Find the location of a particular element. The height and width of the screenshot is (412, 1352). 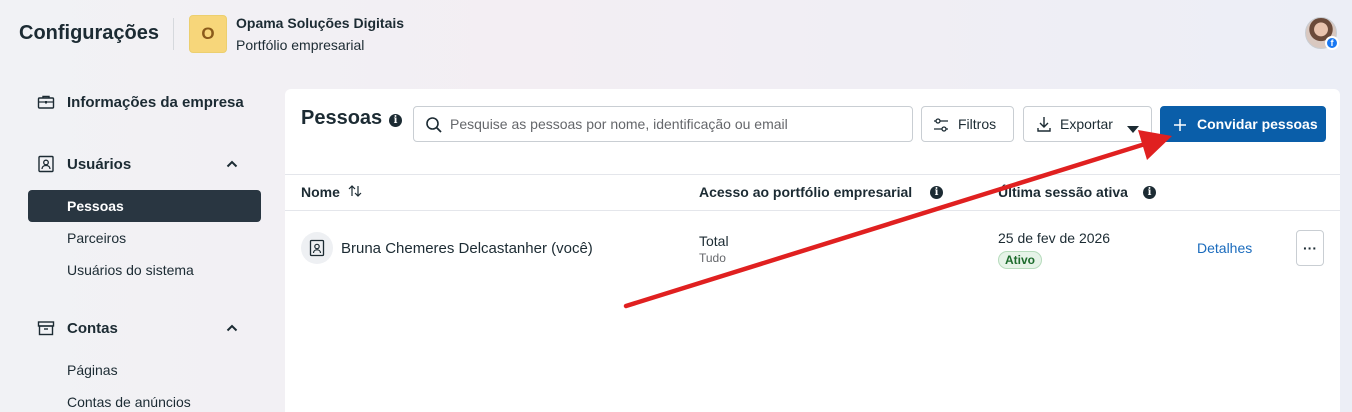

sidebar-item-label: Usuários is located at coordinates (99, 164).